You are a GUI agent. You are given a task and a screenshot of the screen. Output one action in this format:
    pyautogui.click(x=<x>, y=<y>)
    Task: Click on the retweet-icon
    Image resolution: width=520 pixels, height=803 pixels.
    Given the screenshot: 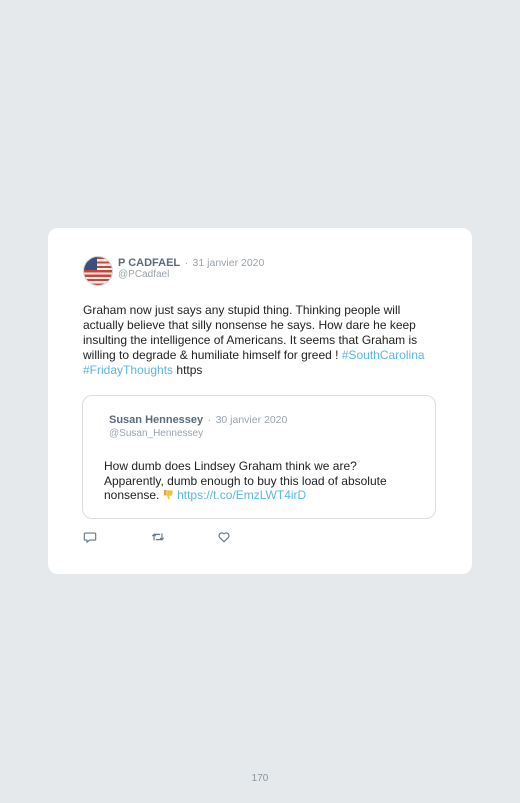 What is the action you would take?
    pyautogui.click(x=158, y=537)
    